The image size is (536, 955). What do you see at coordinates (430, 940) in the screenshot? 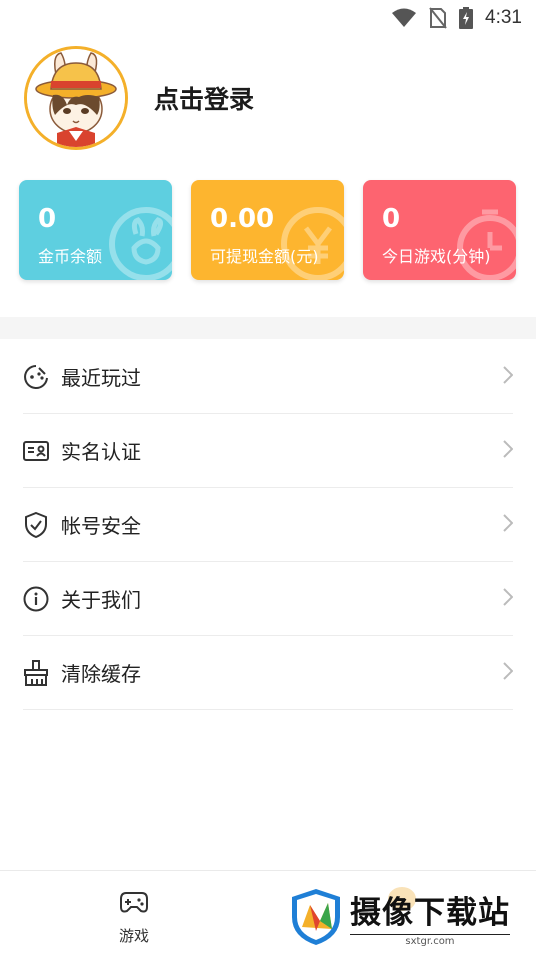
I see `watermark-url: sxtgr.com` at bounding box center [430, 940].